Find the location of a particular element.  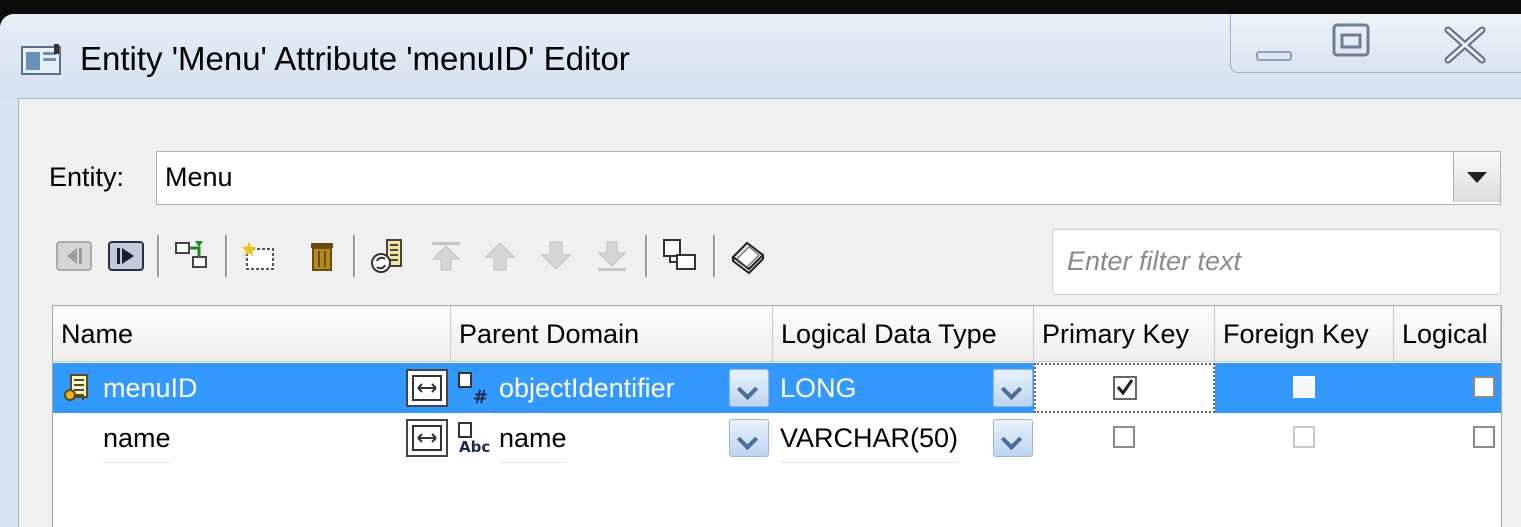

column-header-foreign-key: Foreign Key is located at coordinates (1304, 334).